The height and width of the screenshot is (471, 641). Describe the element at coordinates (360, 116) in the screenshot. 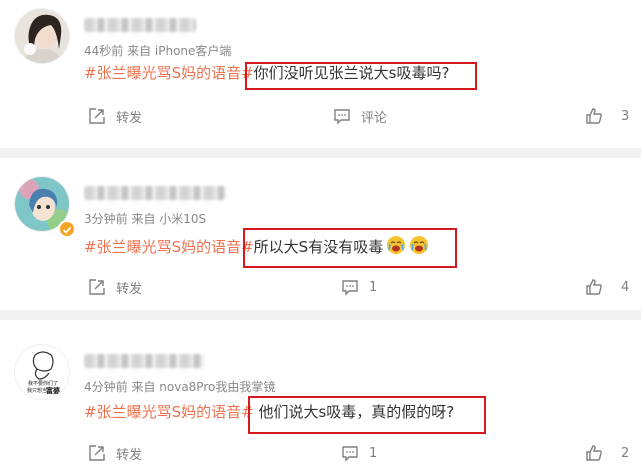

I see `comment-button: 评论` at that location.